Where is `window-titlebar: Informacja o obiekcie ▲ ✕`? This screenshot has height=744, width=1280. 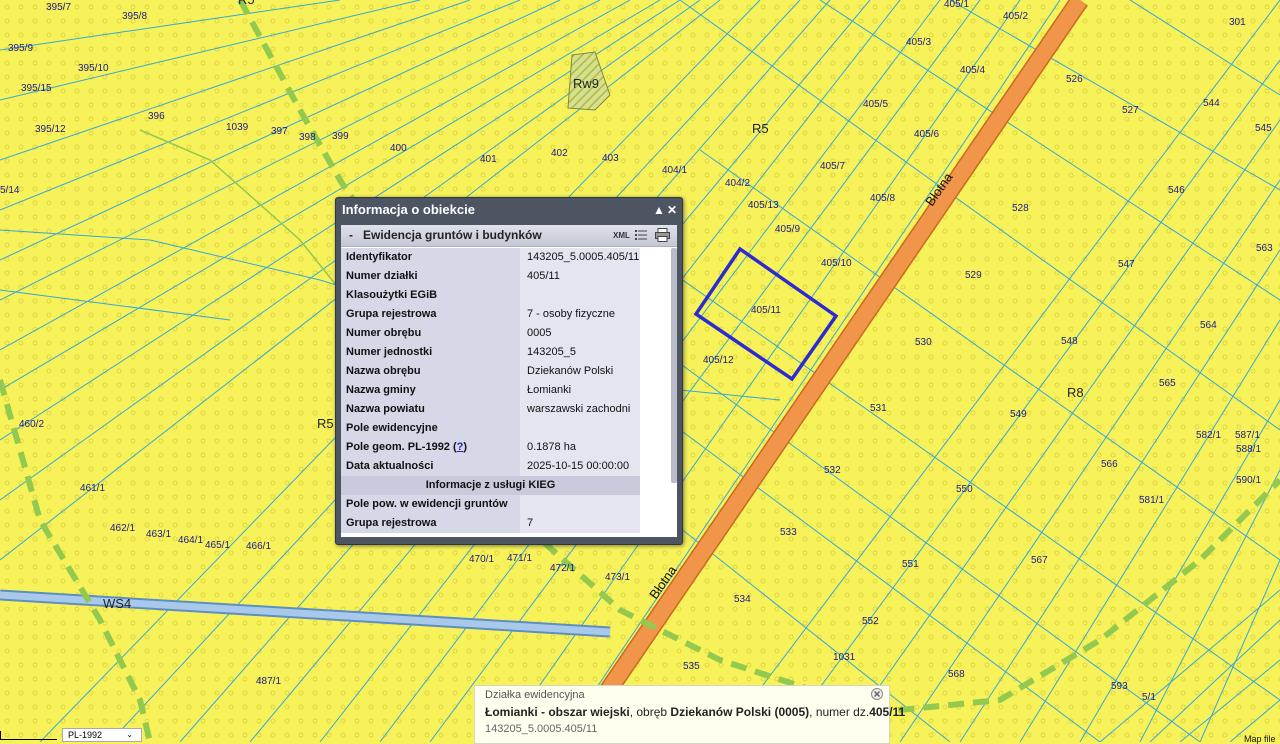 window-titlebar: Informacja o obiekcie ▲ ✕ is located at coordinates (509, 210).